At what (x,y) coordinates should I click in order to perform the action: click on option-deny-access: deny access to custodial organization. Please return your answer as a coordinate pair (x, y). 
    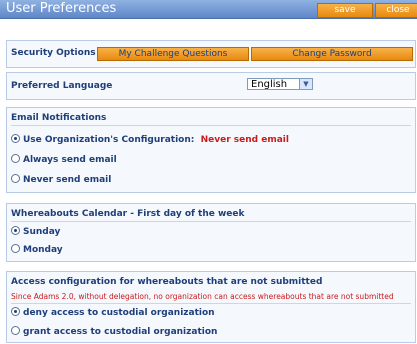
    Looking at the image, I should click on (113, 313).